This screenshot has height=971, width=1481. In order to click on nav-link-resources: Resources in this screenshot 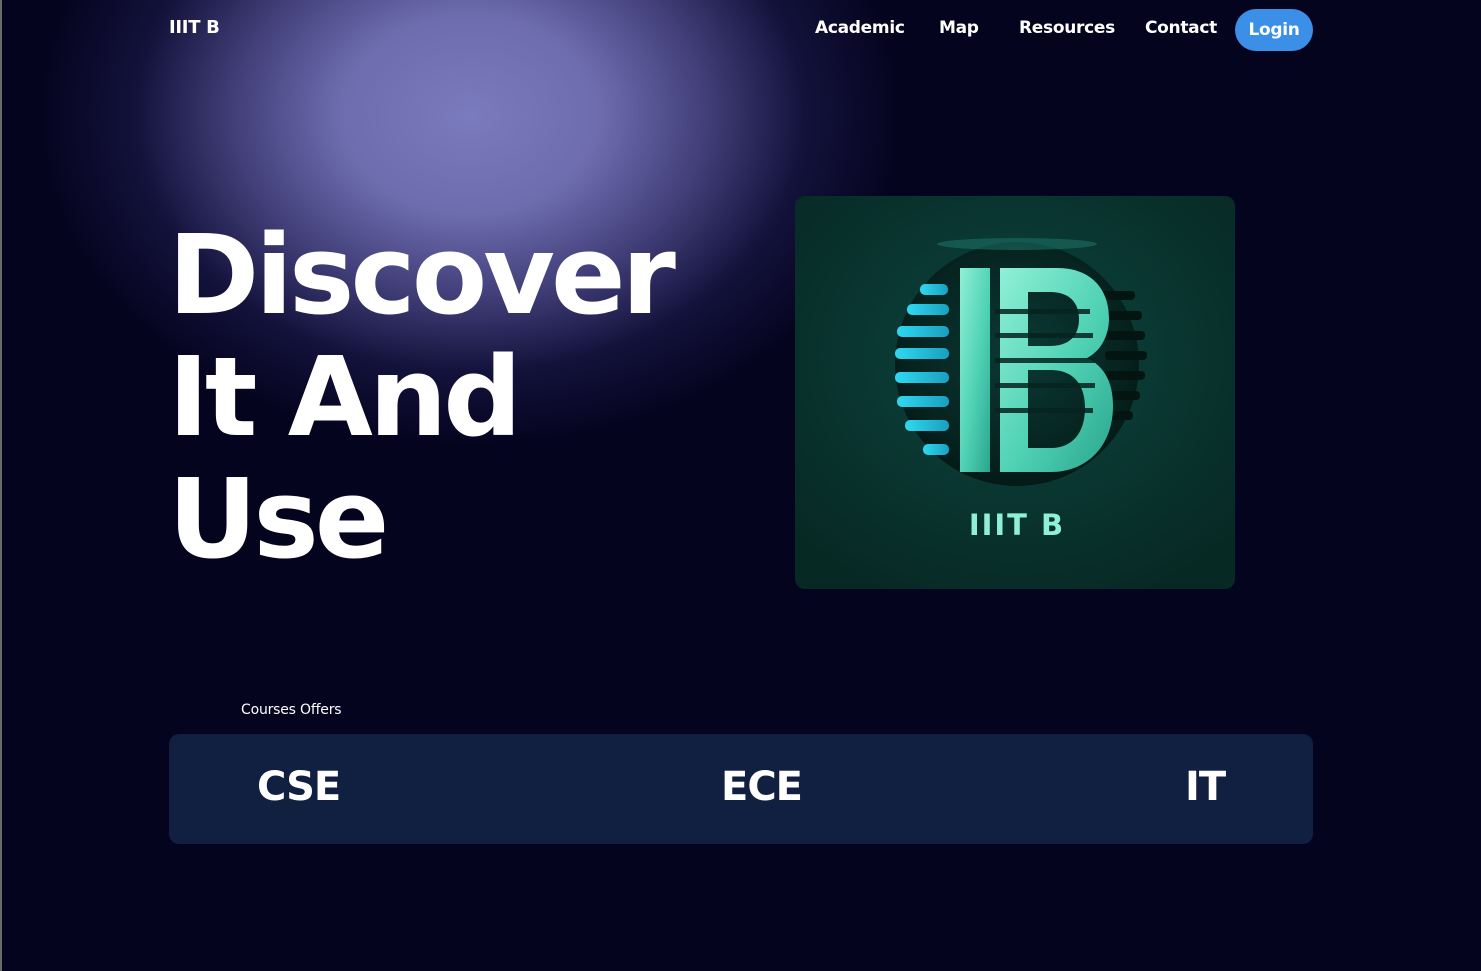, I will do `click(1067, 28)`.